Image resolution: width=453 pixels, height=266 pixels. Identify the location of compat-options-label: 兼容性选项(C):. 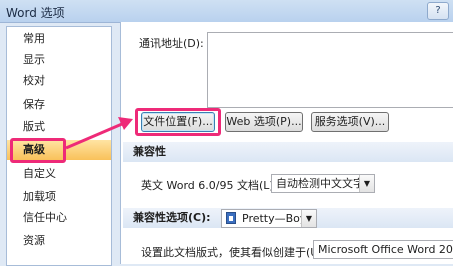
(172, 217).